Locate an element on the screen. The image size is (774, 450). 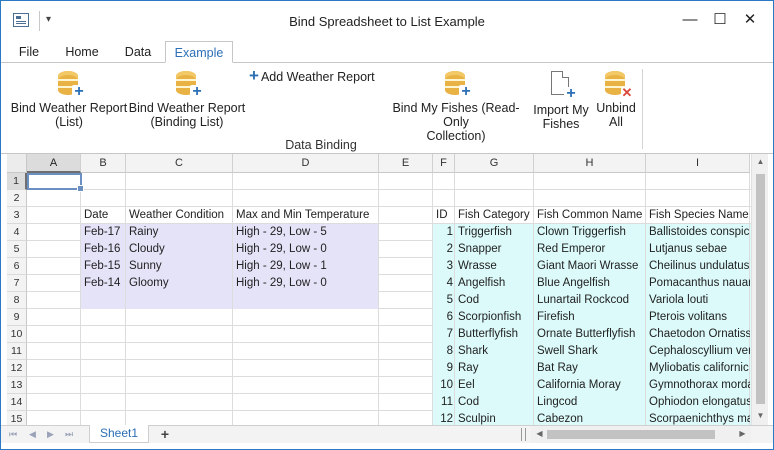
fish-data-cell: Triggerfish is located at coordinates (494, 232).